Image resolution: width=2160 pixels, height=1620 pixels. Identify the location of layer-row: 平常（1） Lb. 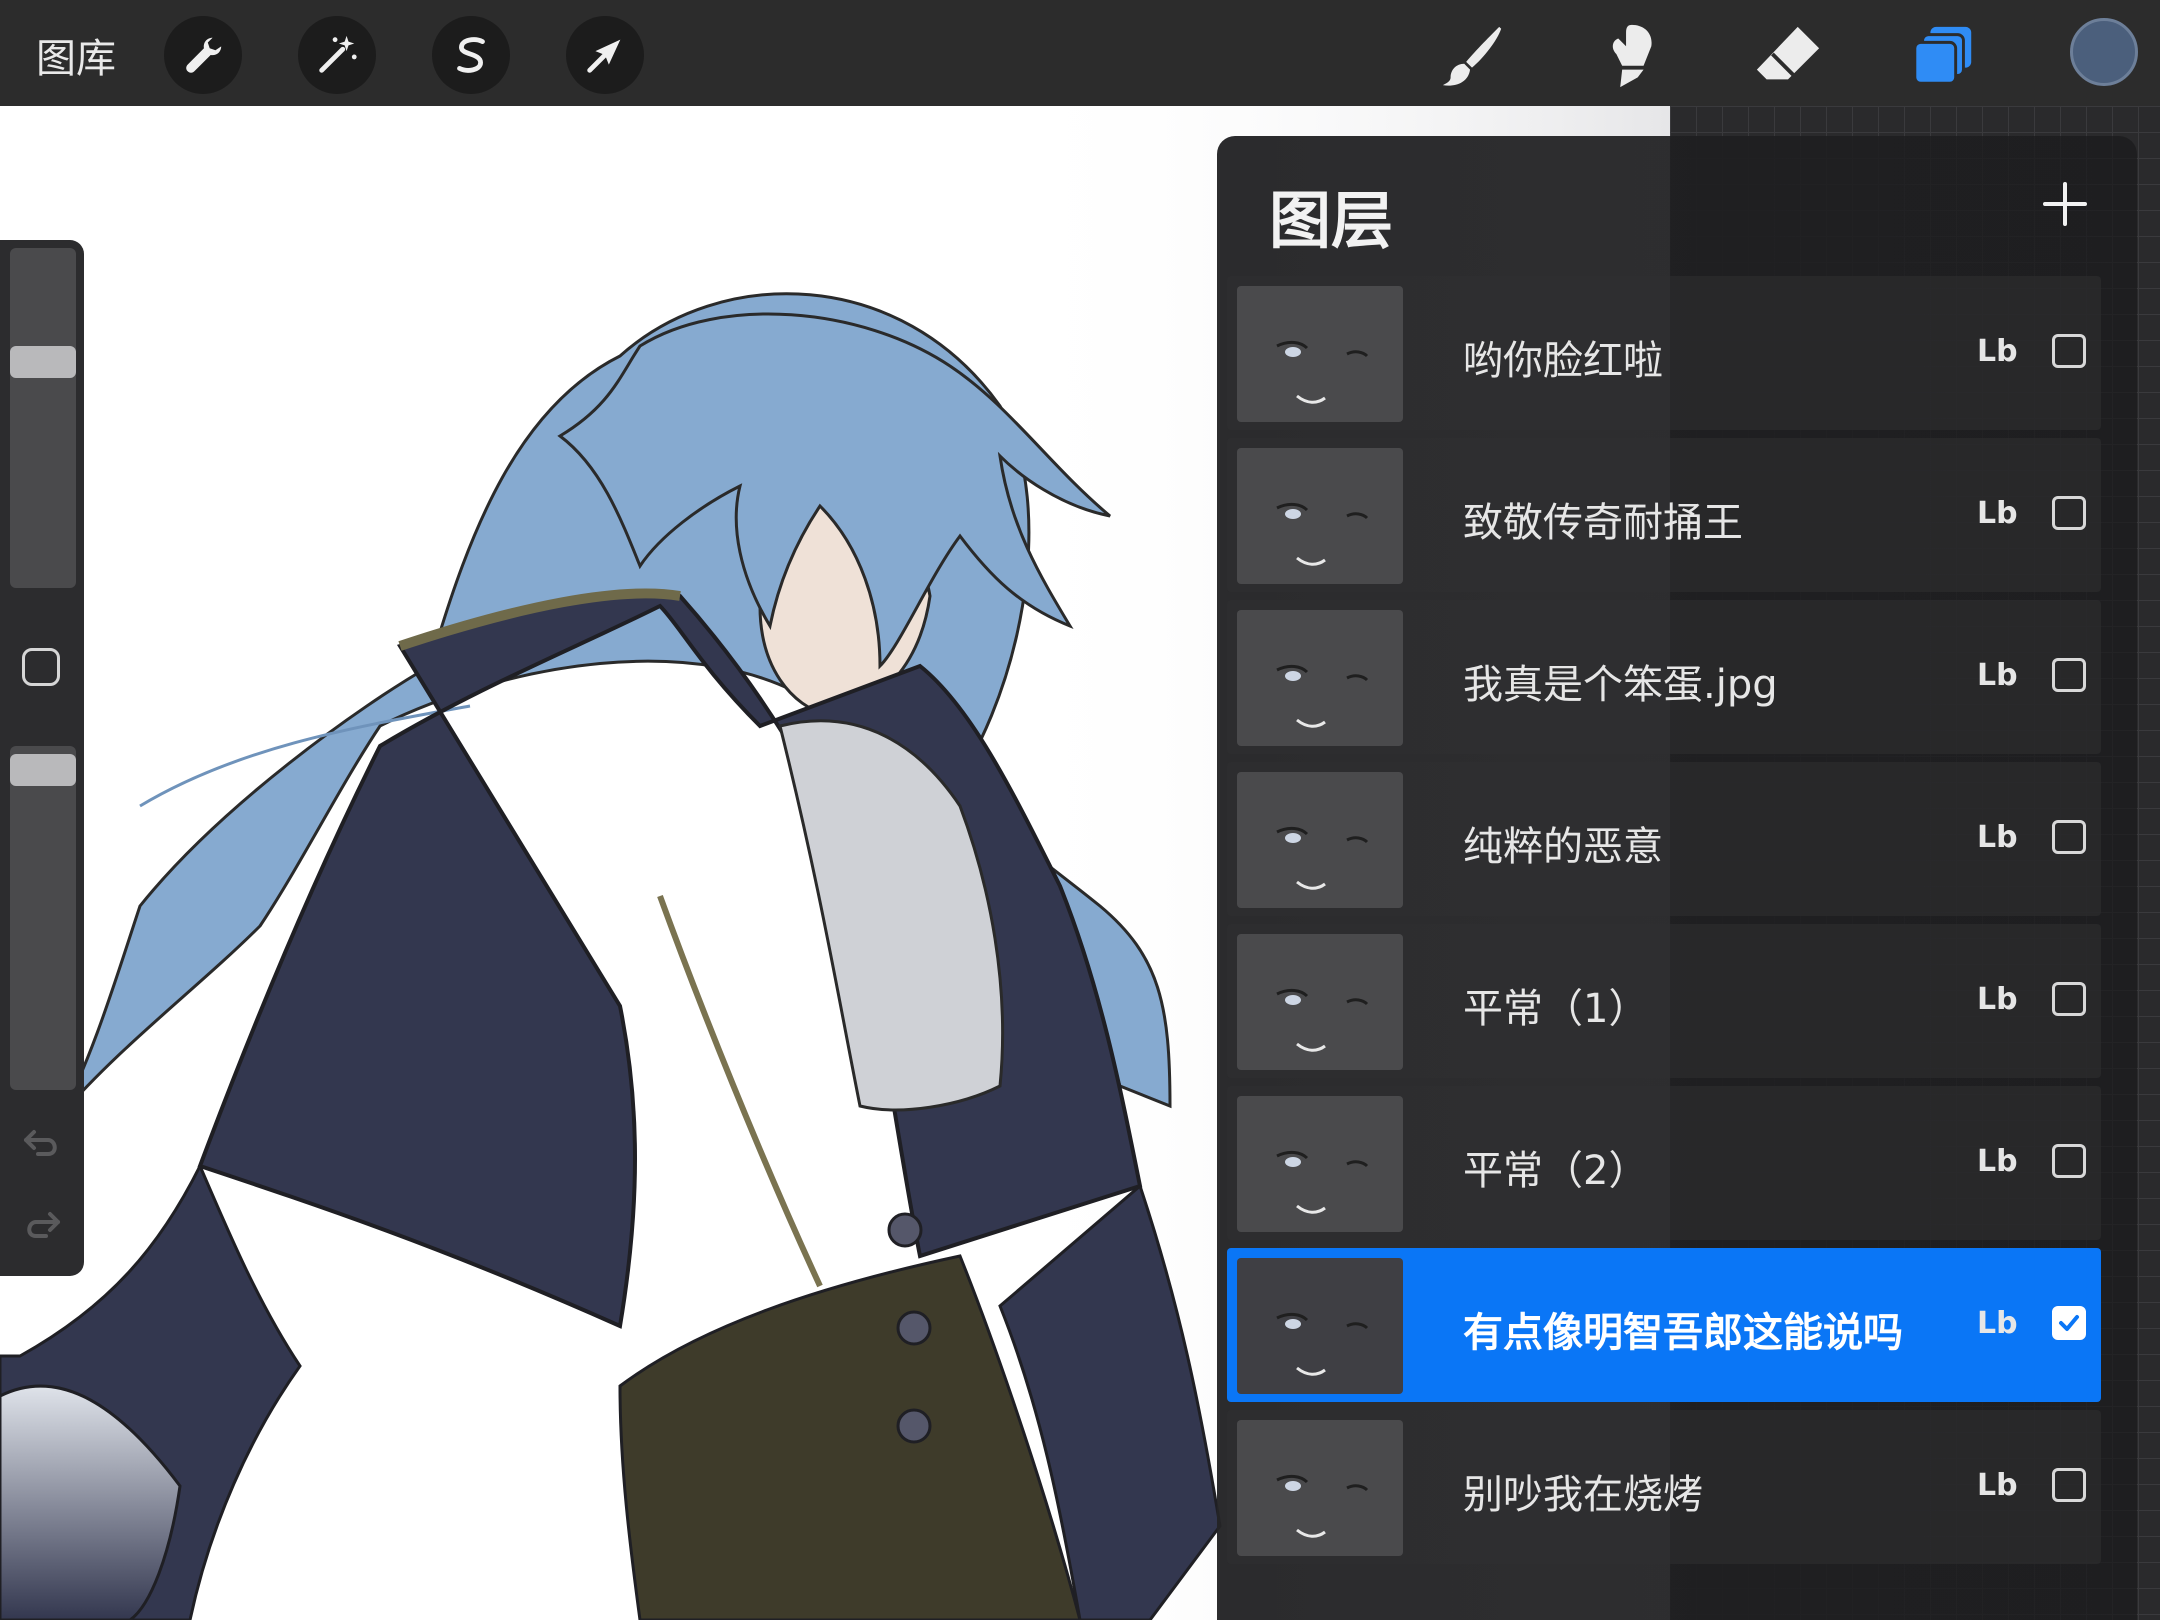
(1664, 1001).